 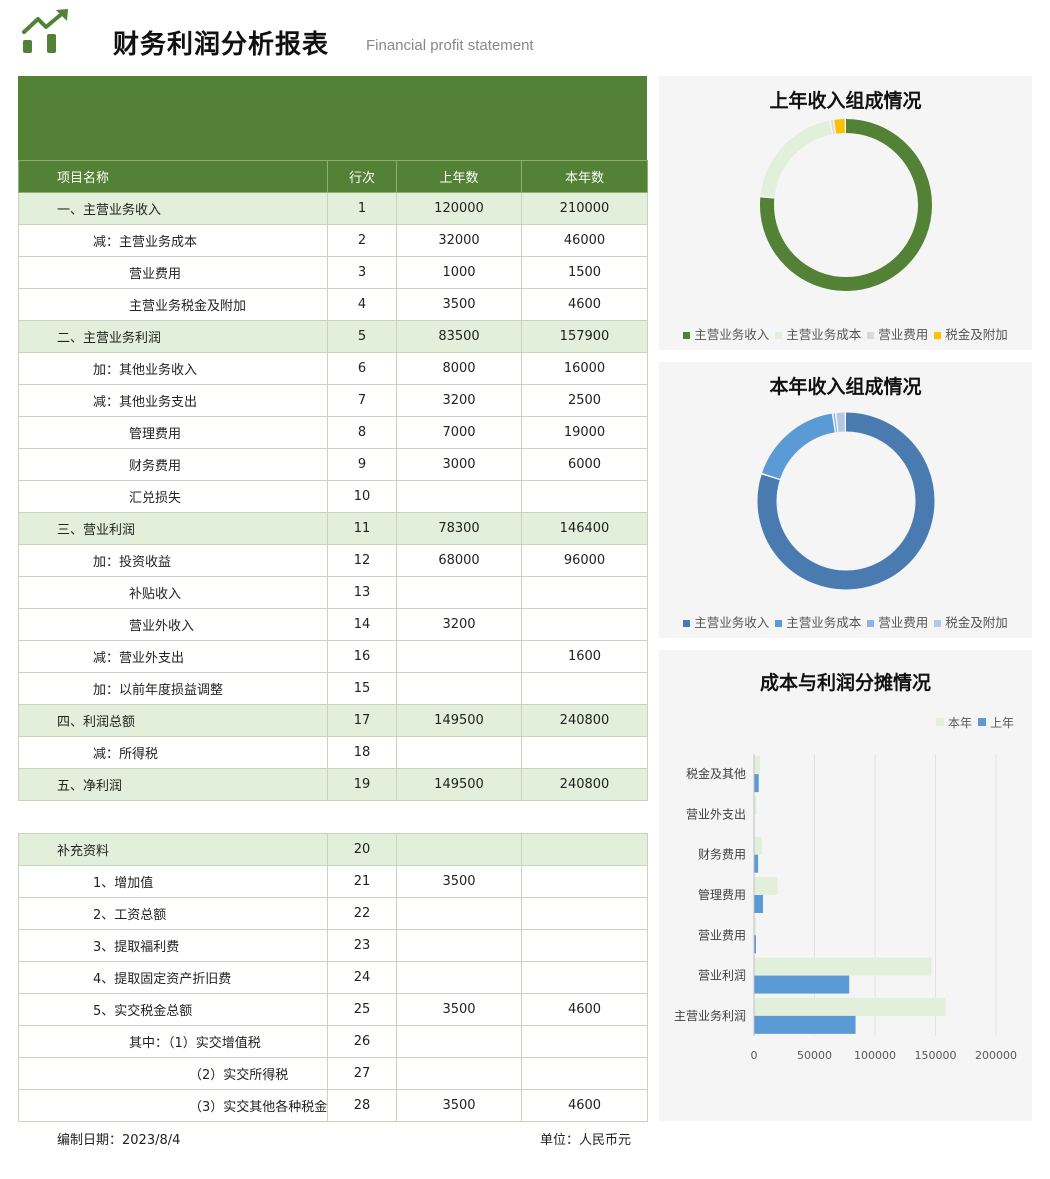 I want to click on row-number-cell: 6, so click(x=362, y=368).